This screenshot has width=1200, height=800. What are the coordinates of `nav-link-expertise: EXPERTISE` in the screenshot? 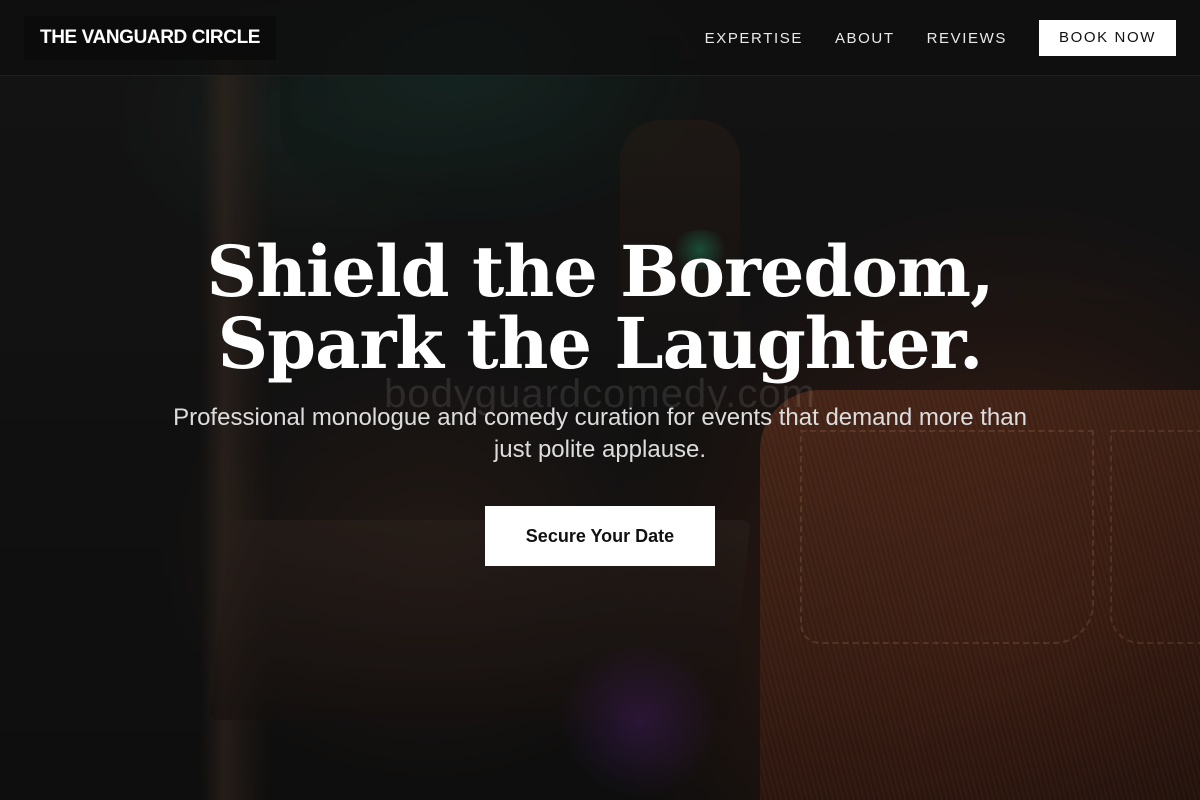 It's located at (754, 38).